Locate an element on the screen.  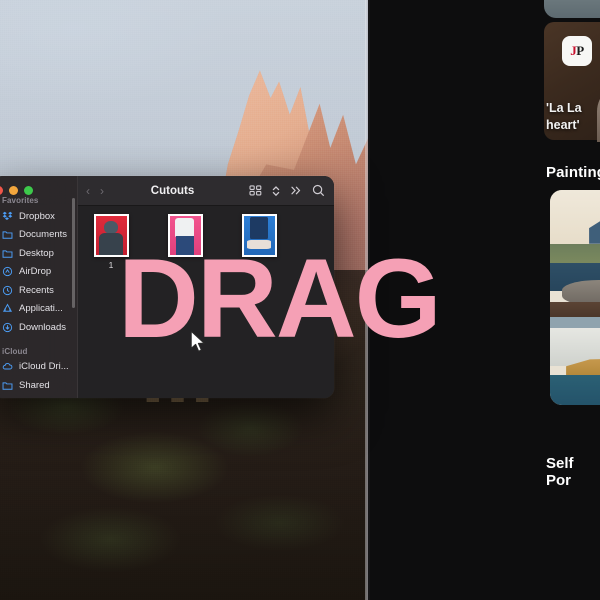
news-card: JP 'La La heart' is located at coordinates (569, 82).